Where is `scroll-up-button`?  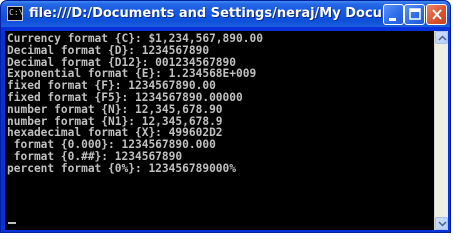 scroll-up-button is located at coordinates (441, 37).